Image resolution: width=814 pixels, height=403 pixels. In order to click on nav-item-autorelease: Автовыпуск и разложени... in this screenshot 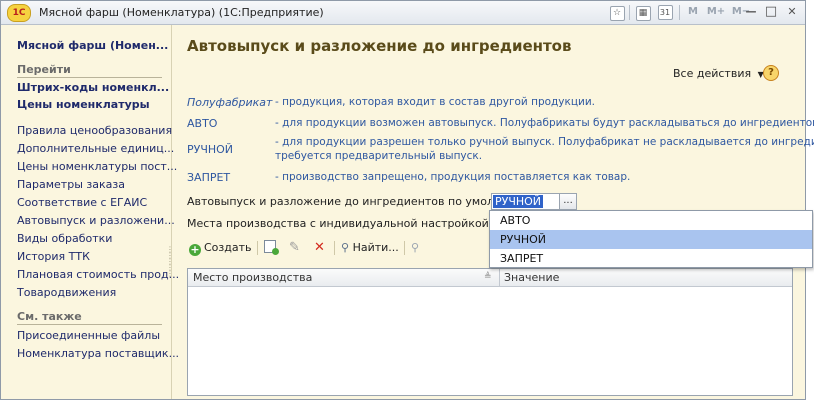, I will do `click(96, 220)`.